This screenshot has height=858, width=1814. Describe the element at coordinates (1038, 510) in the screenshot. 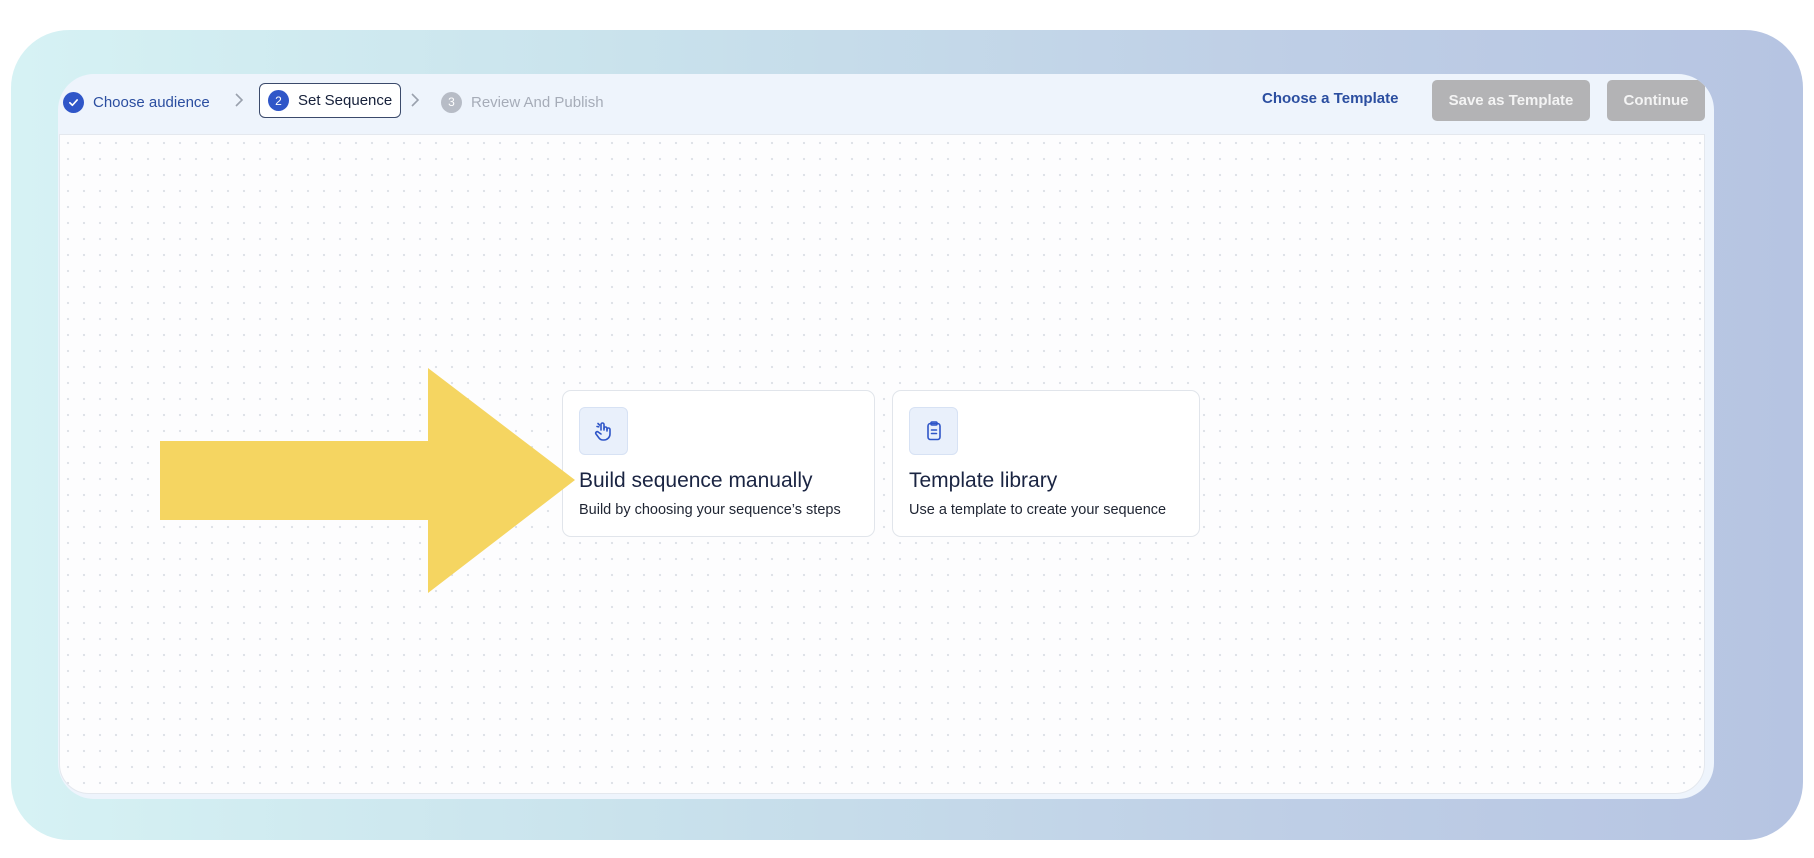

I see `card-description: Use a template to create your sequence` at that location.